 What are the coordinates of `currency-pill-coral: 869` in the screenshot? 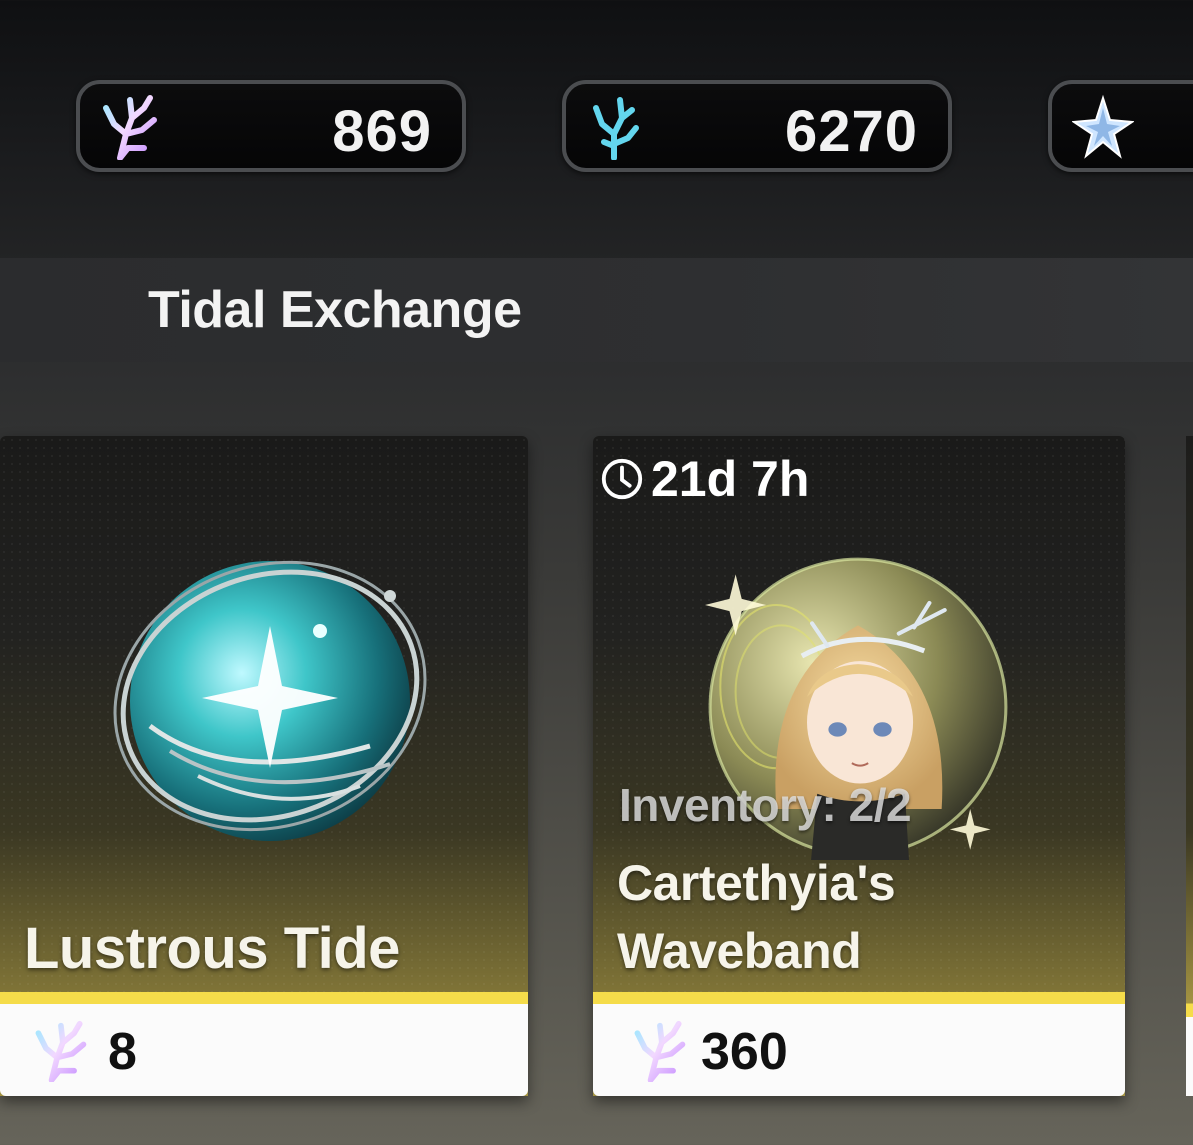 It's located at (271, 126).